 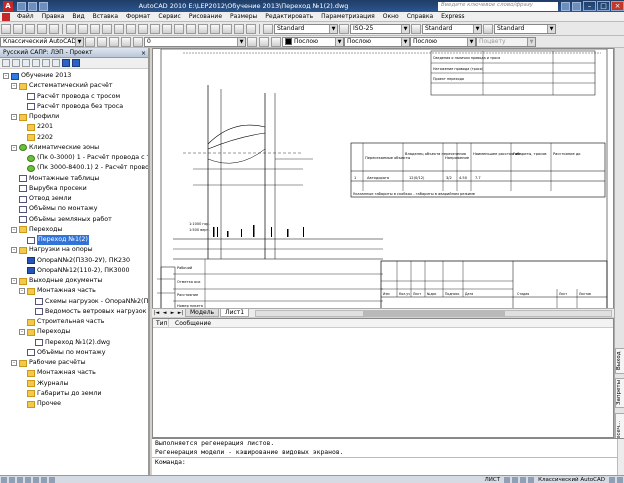 What do you see at coordinates (565, 6) in the screenshot?
I see `binoculars-icon` at bounding box center [565, 6].